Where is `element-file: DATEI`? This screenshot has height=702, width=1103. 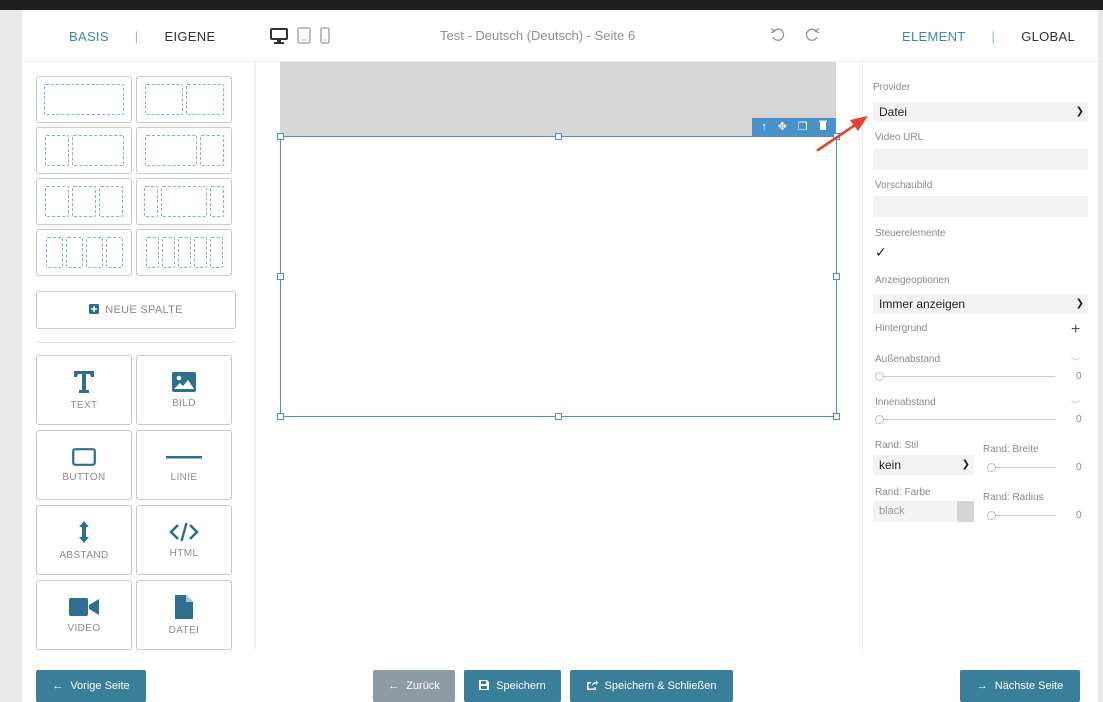 element-file: DATEI is located at coordinates (184, 615).